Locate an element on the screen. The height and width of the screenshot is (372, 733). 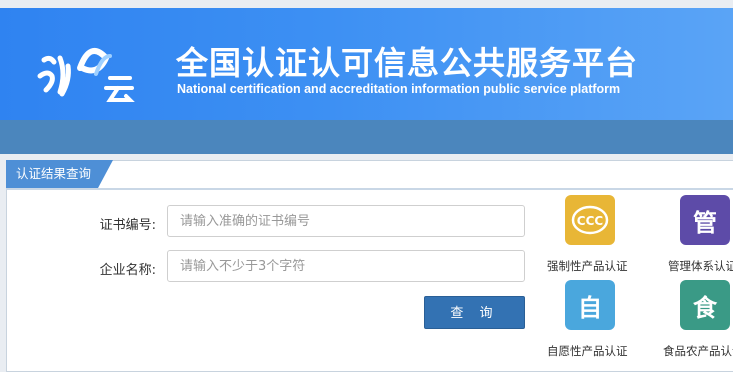
svg-text: CCC is located at coordinates (590, 221).